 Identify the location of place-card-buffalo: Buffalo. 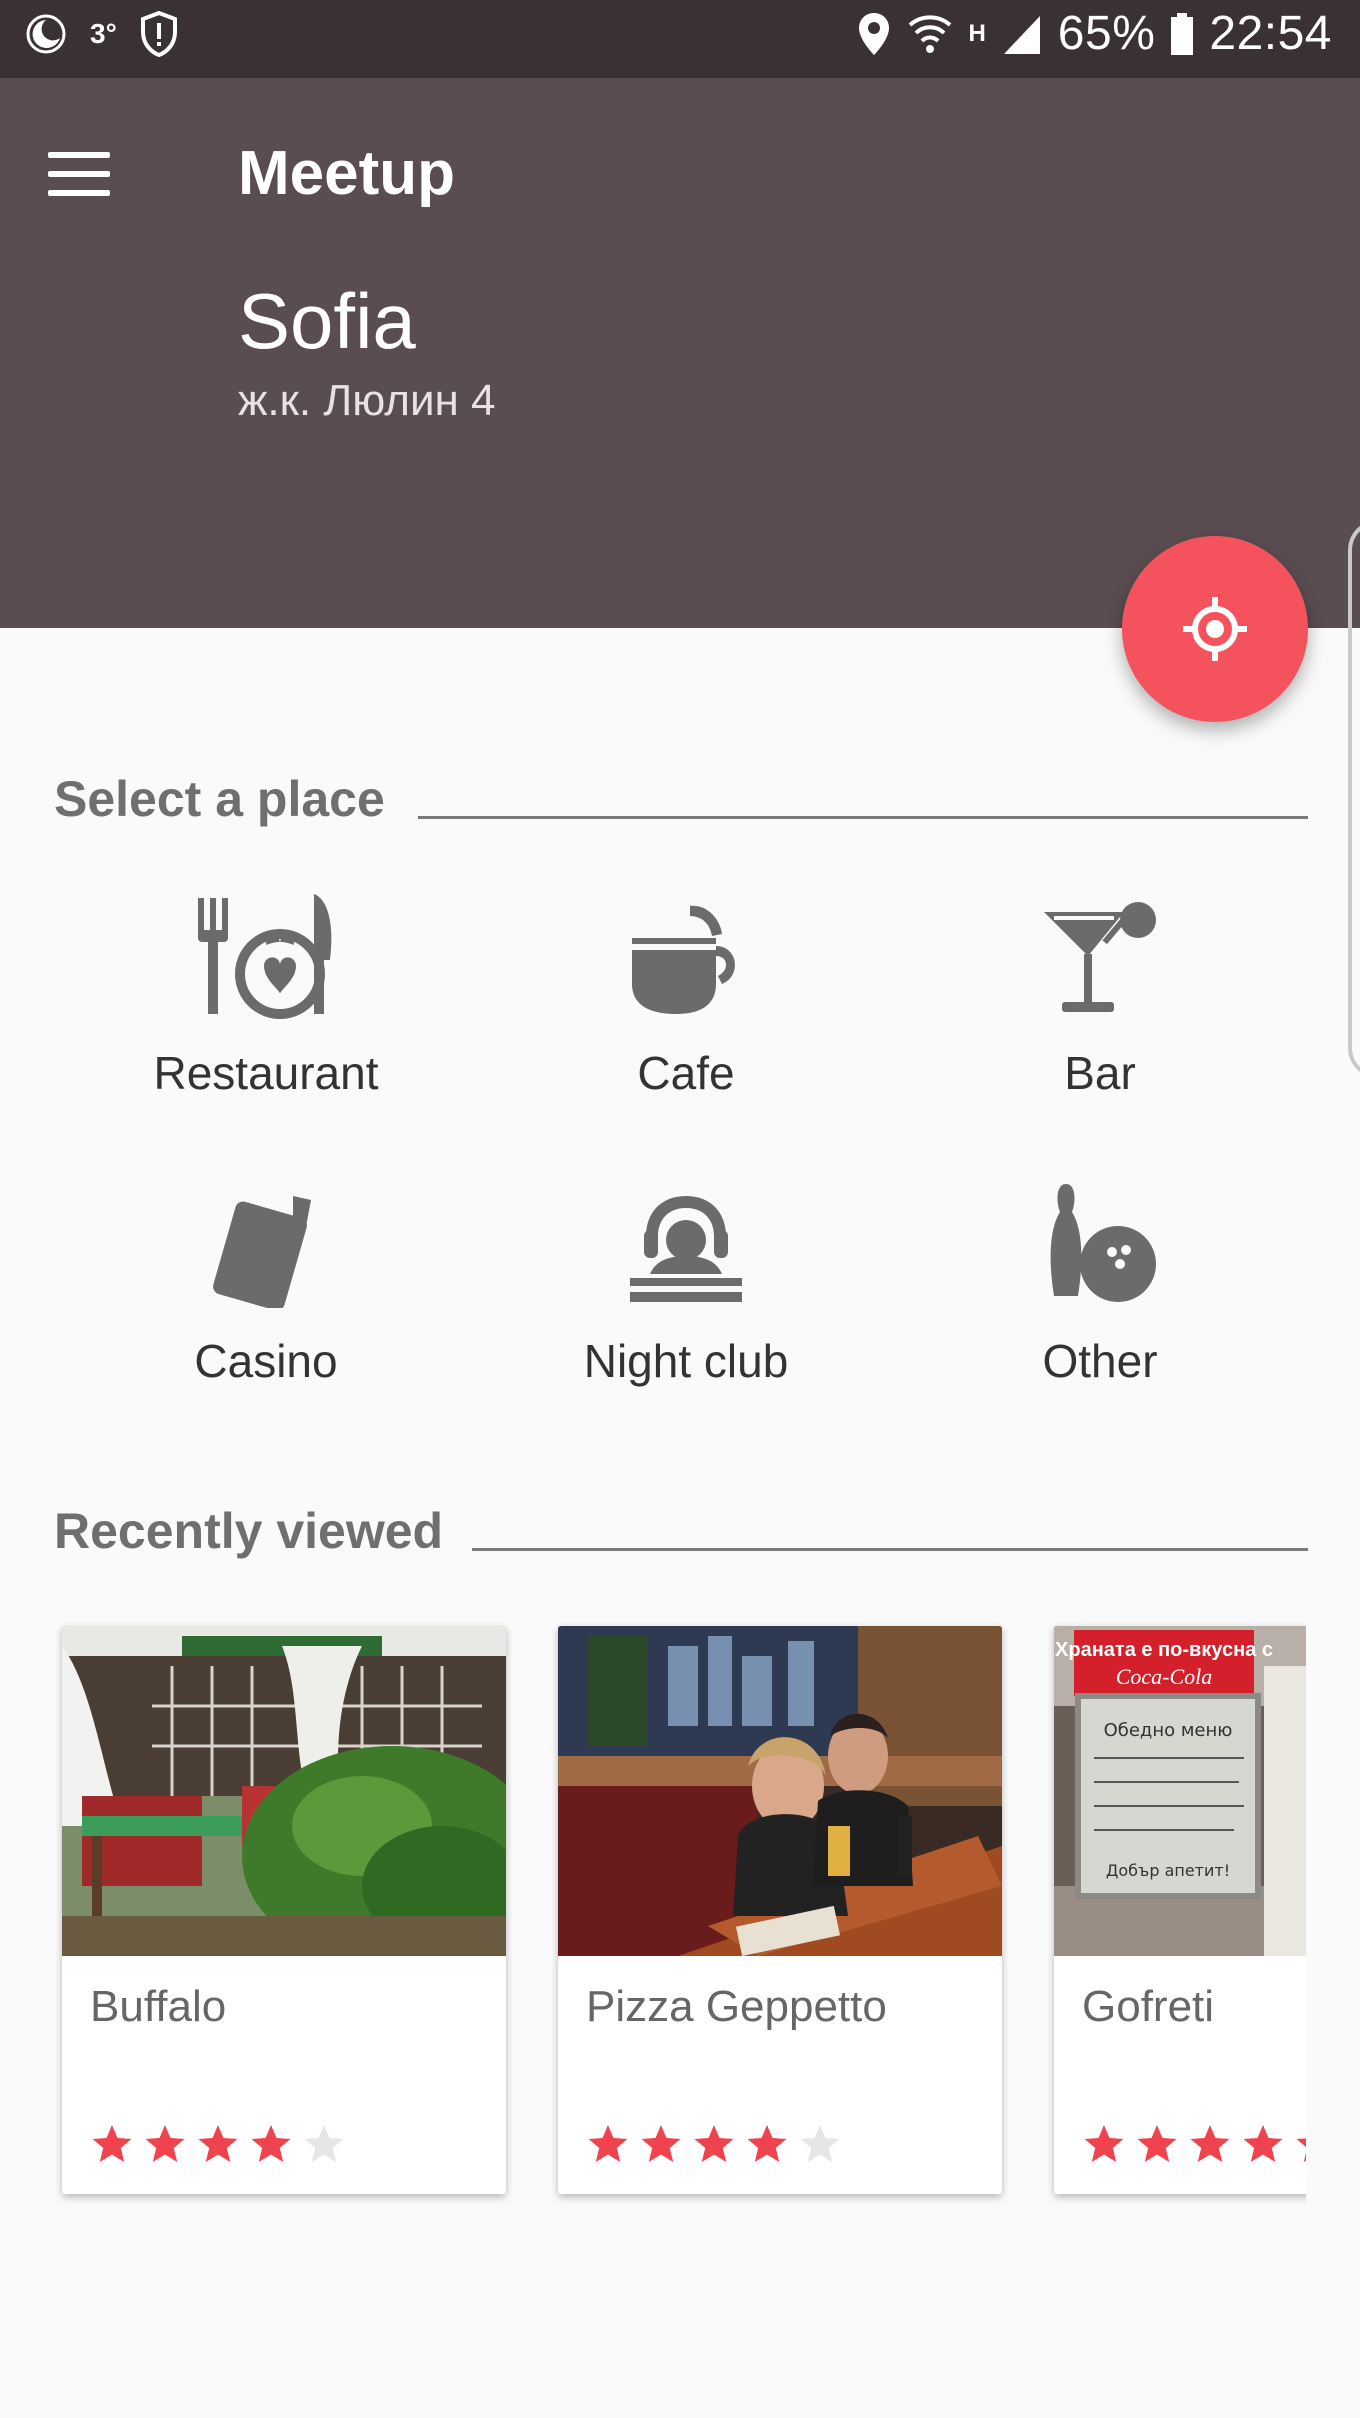
(284, 1910).